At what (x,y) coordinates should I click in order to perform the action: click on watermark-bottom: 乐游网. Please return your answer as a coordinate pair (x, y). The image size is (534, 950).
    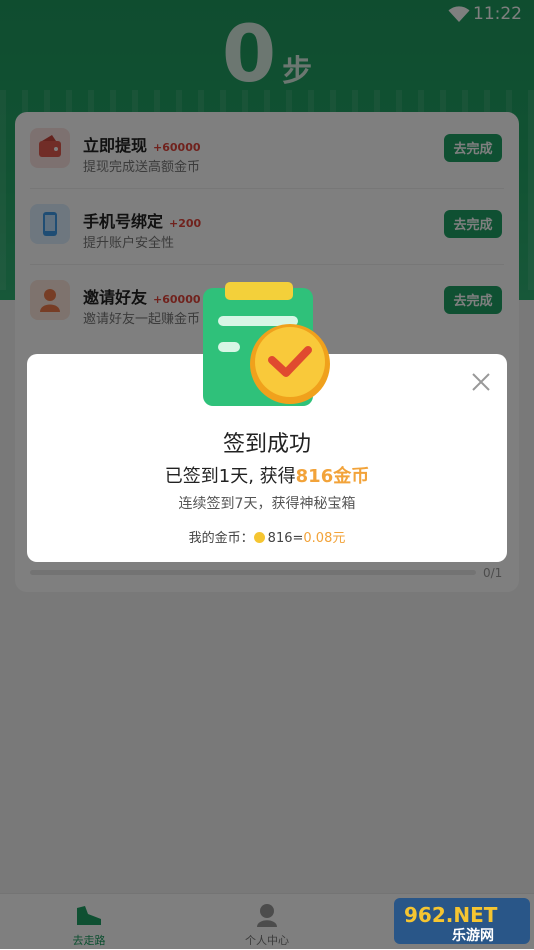
    Looking at the image, I should click on (473, 935).